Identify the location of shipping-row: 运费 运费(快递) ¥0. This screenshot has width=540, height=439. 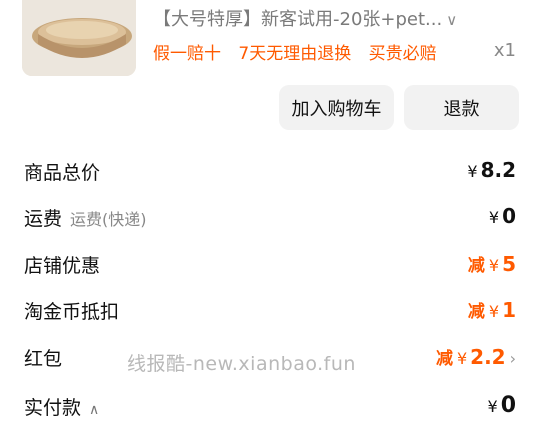
(270, 219).